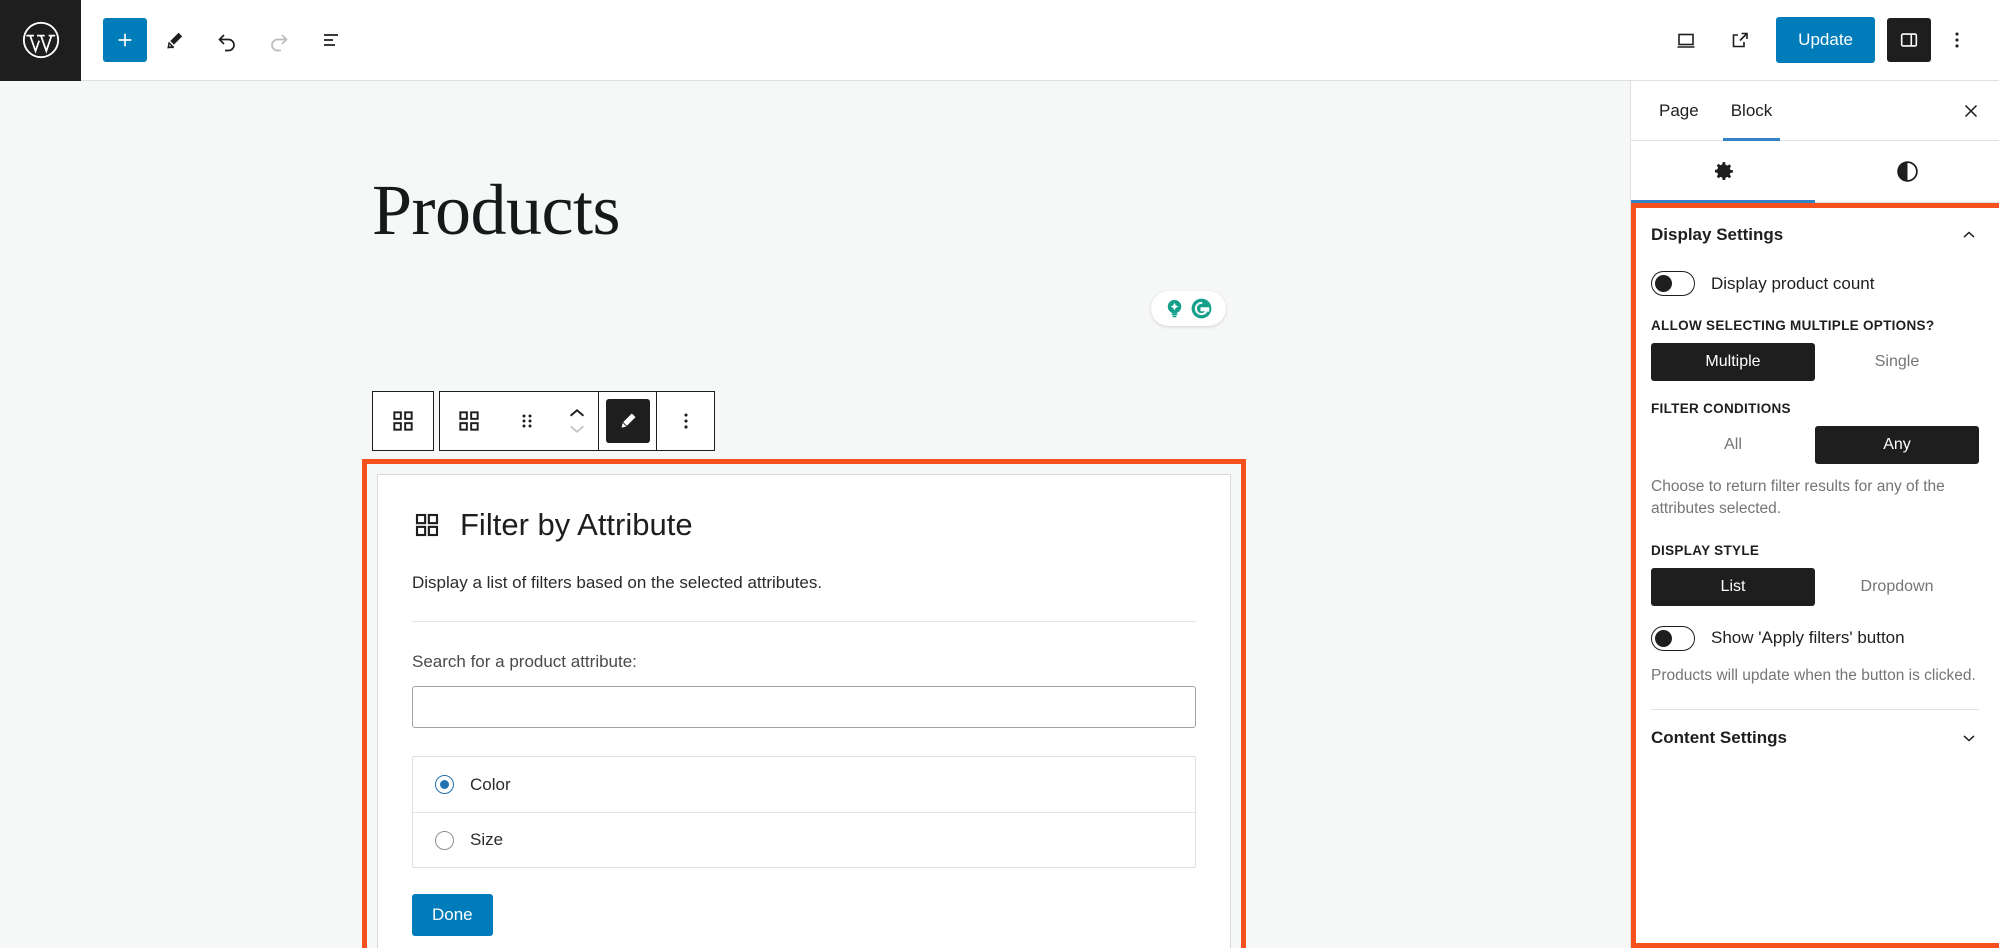 This screenshot has height=948, width=1999. What do you see at coordinates (576, 524) in the screenshot?
I see `block-title: Filter by Attribute` at bounding box center [576, 524].